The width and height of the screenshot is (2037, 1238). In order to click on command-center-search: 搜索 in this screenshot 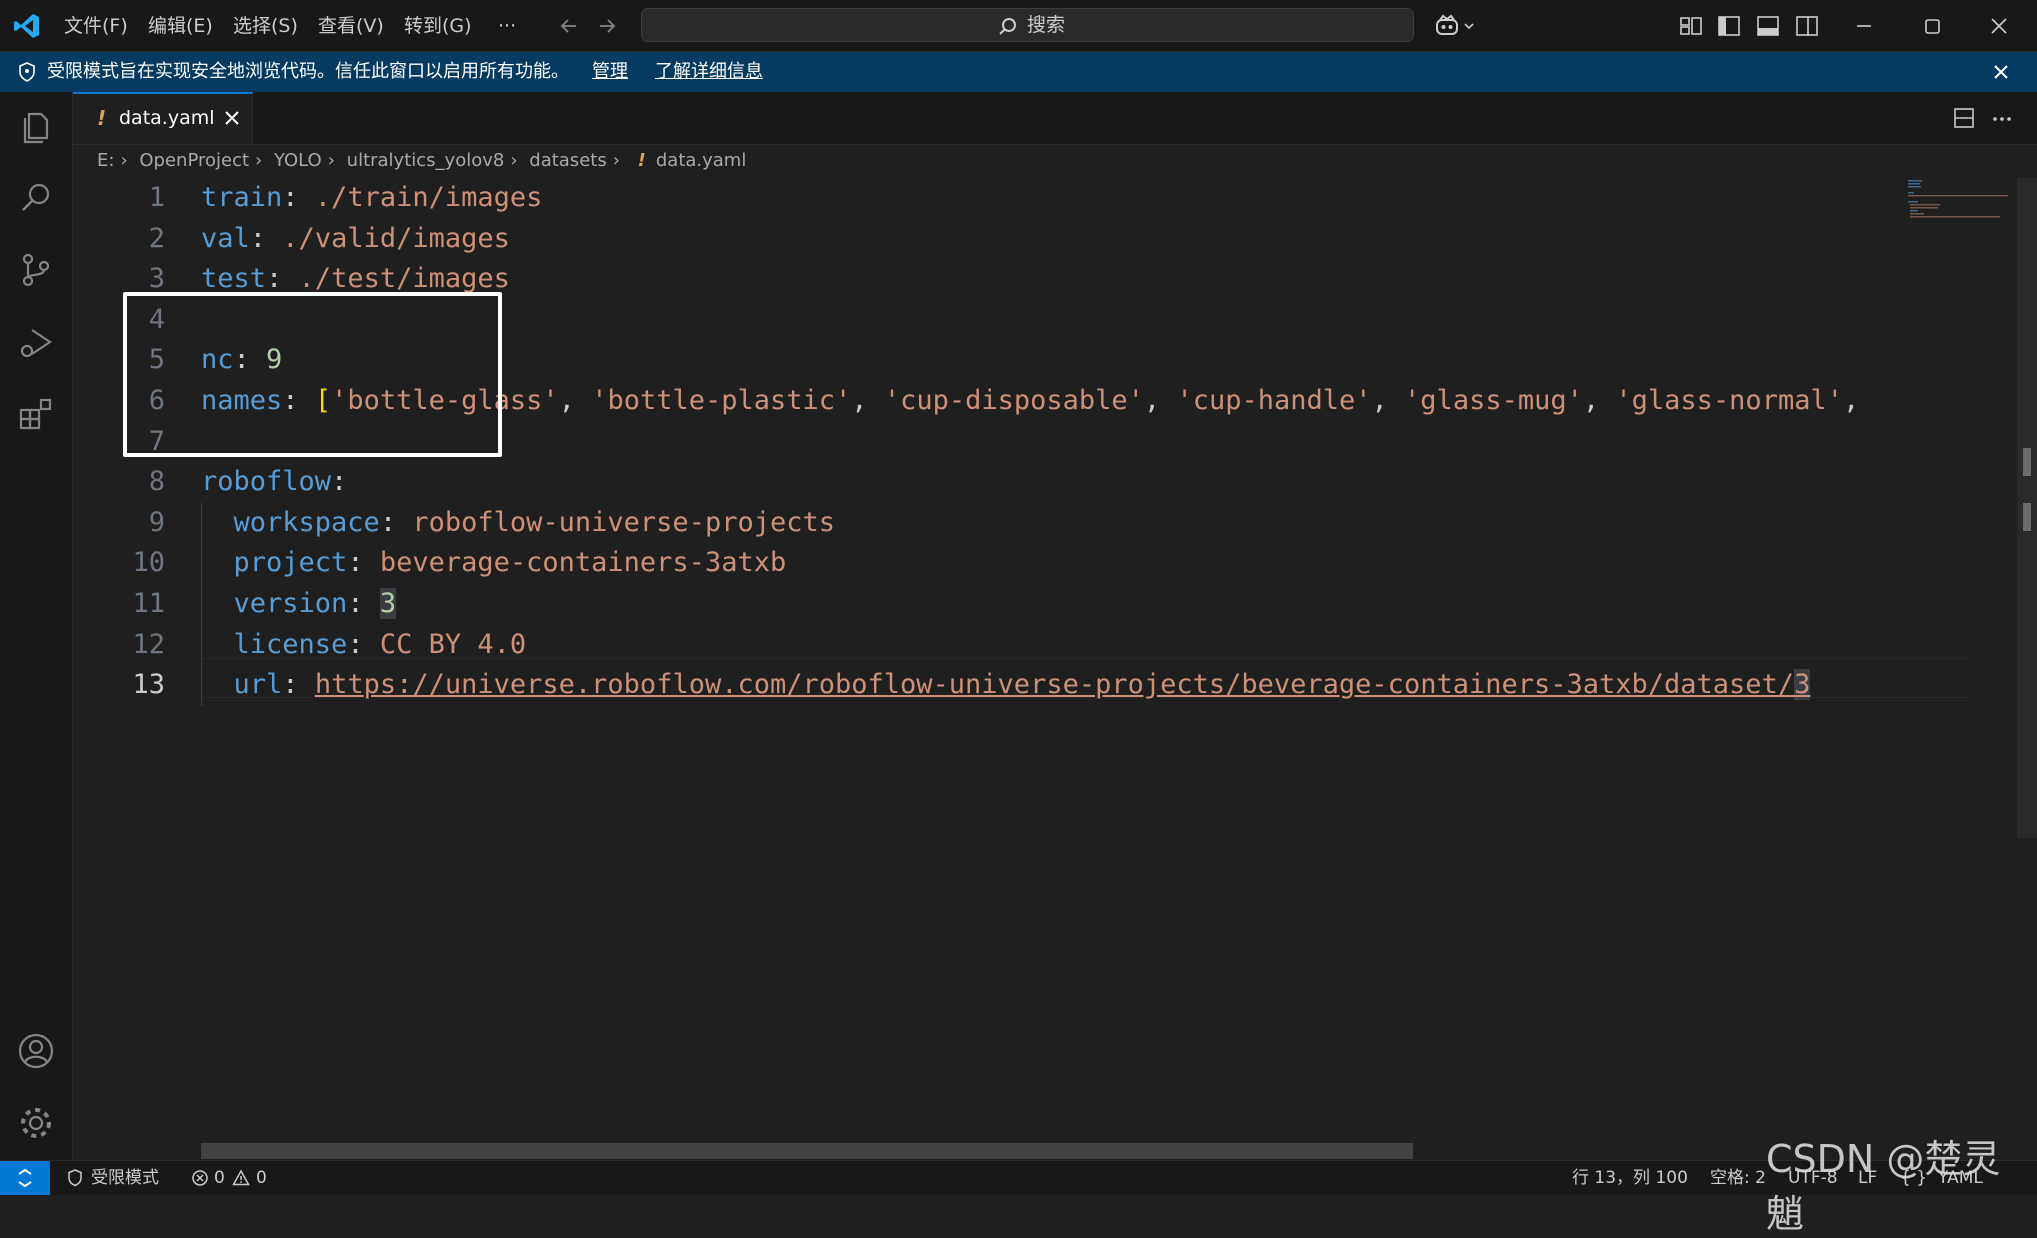, I will do `click(1027, 25)`.